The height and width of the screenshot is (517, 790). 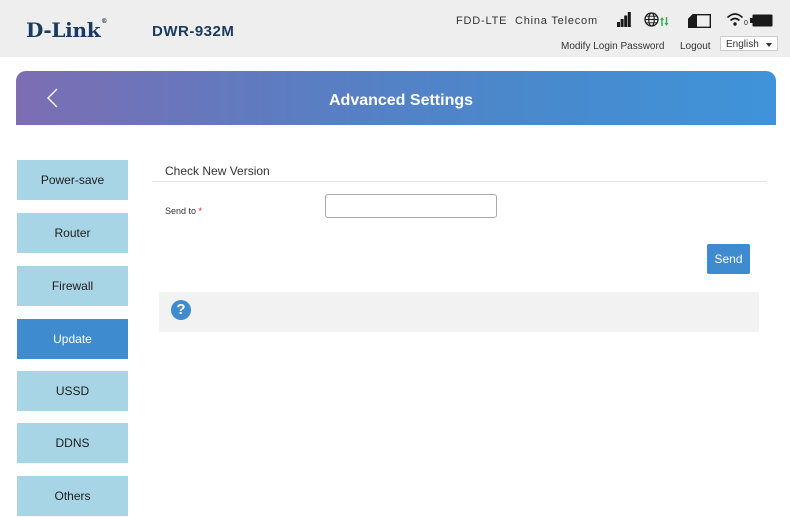 What do you see at coordinates (624, 19) in the screenshot?
I see `signal-strength-icon` at bounding box center [624, 19].